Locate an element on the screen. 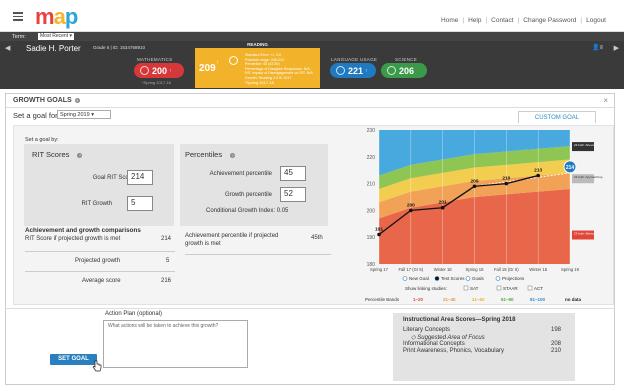 Image resolution: width=624 pixels, height=391 pixels. close-icon: × is located at coordinates (605, 100).